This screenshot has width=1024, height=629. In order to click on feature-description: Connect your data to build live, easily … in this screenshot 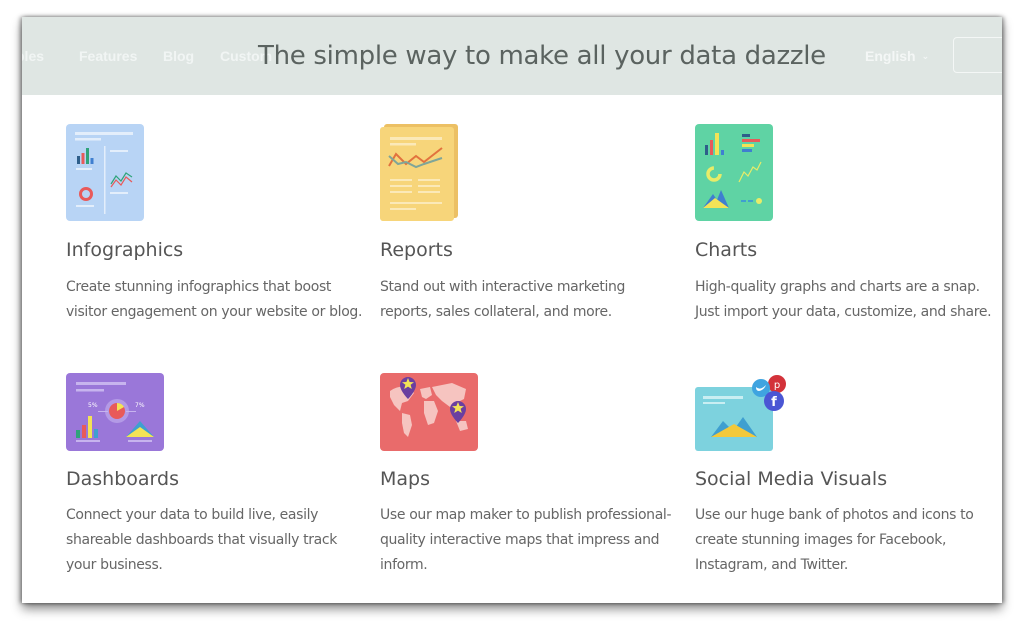, I will do `click(201, 540)`.